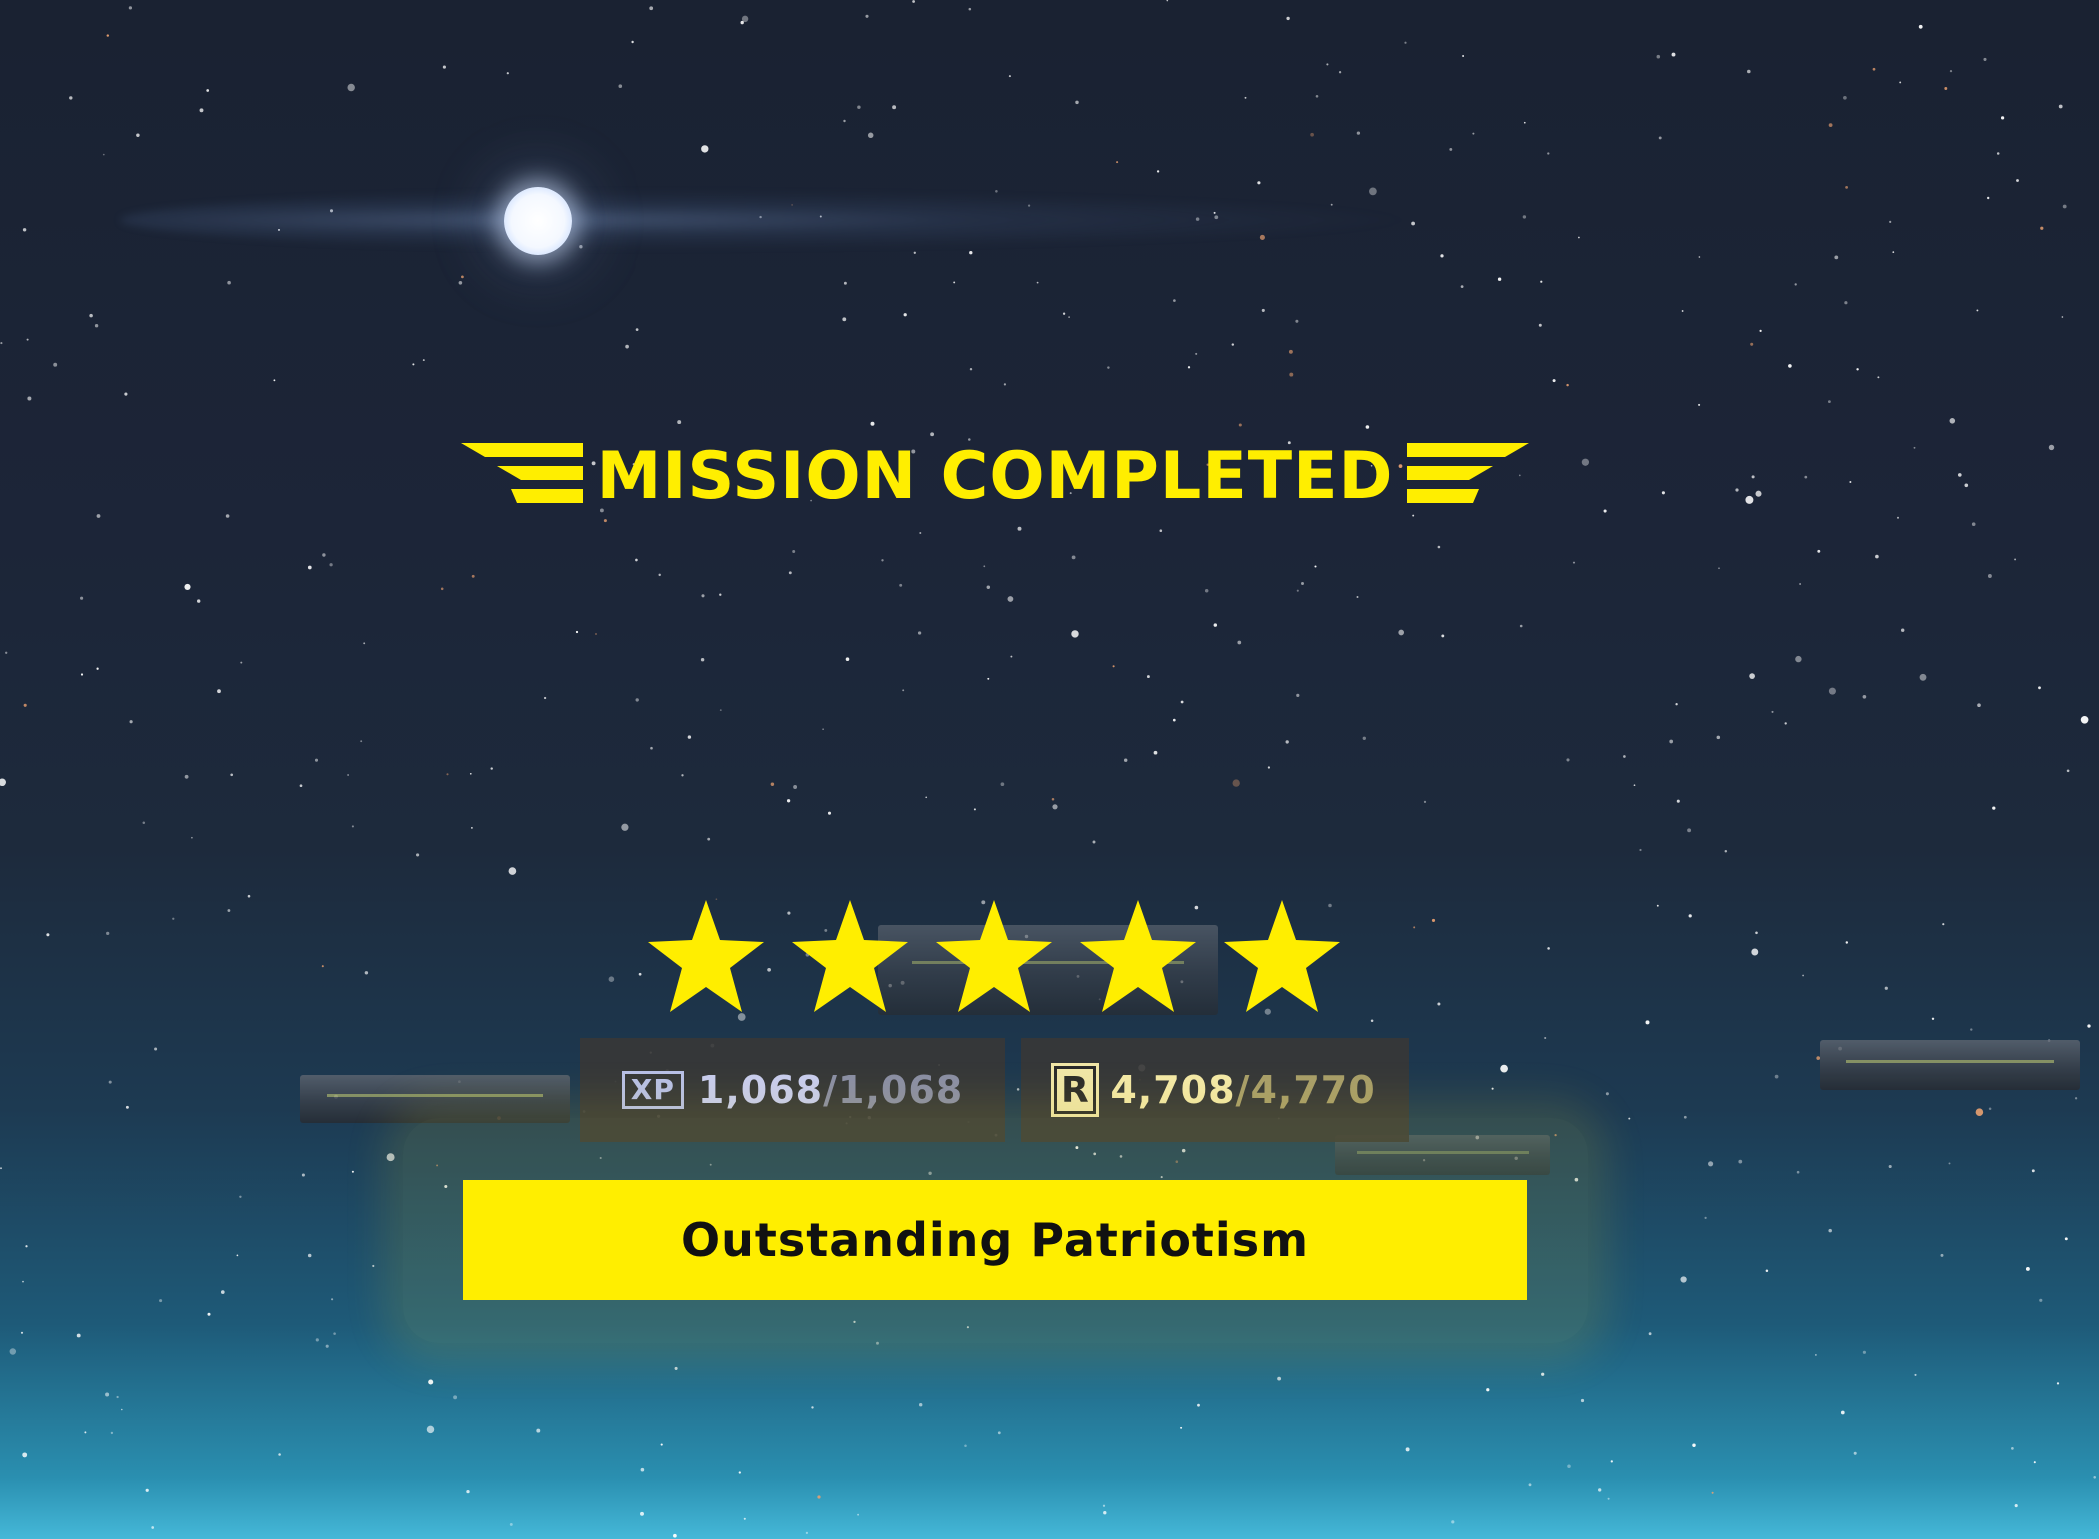  I want to click on background-ship, so click(435, 1099).